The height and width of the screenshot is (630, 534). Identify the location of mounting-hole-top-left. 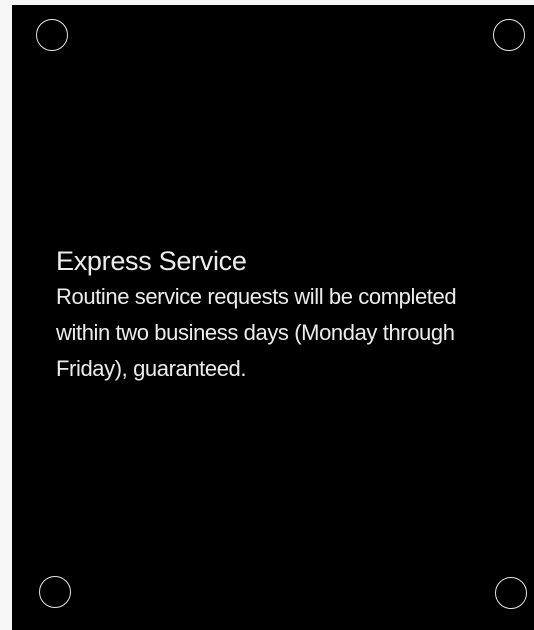
(52, 35).